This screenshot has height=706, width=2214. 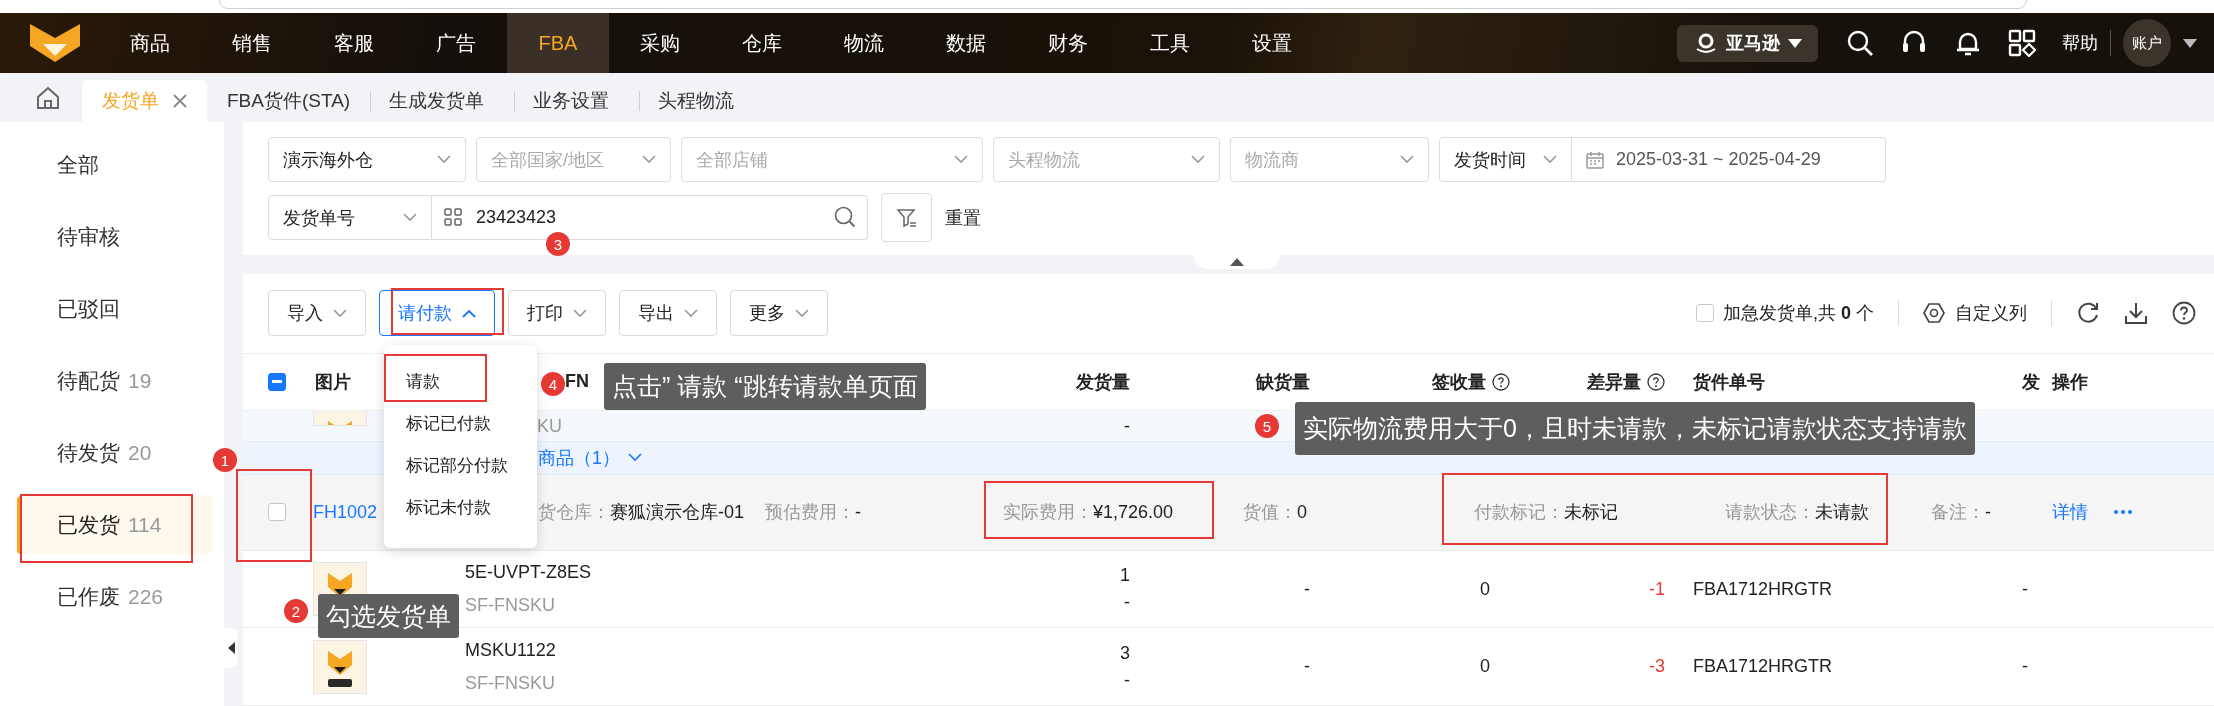 What do you see at coordinates (1860, 43) in the screenshot?
I see `search-icon` at bounding box center [1860, 43].